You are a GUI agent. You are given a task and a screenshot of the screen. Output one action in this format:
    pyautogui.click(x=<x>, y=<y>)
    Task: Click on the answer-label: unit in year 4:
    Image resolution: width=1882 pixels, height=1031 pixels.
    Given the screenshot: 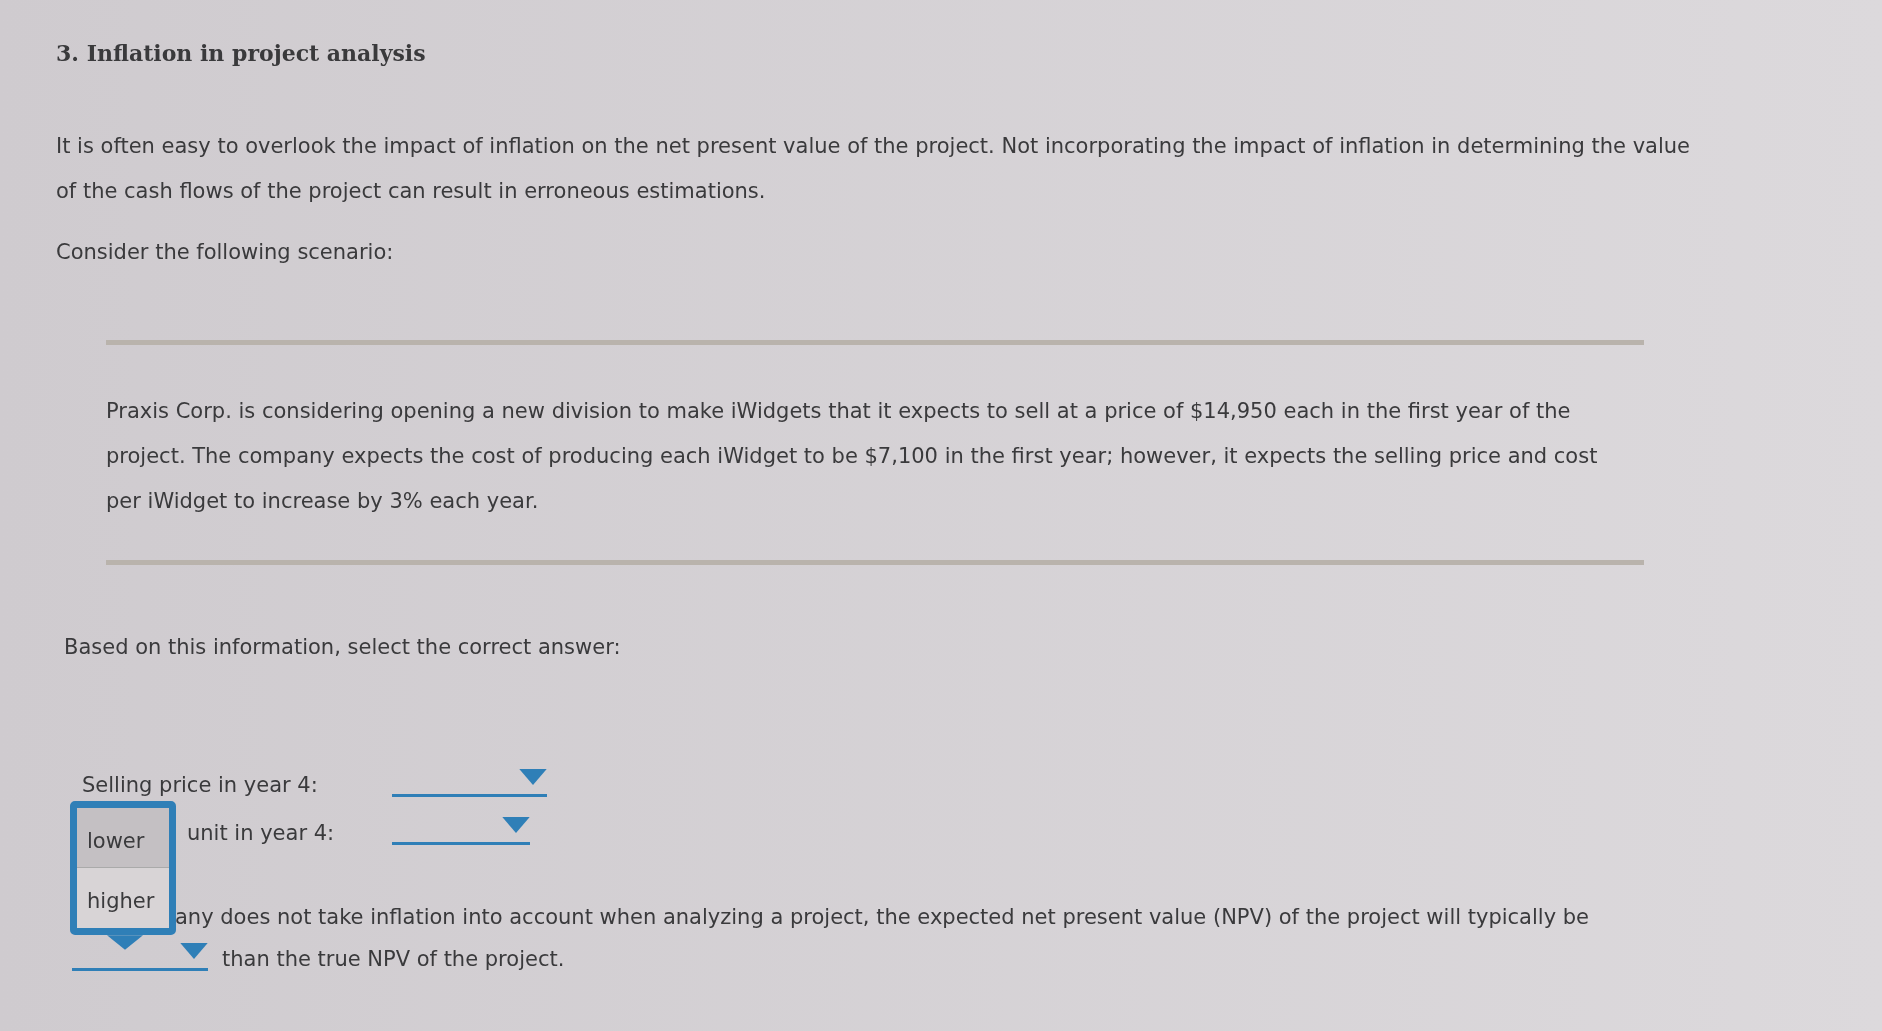 What is the action you would take?
    pyautogui.click(x=261, y=833)
    